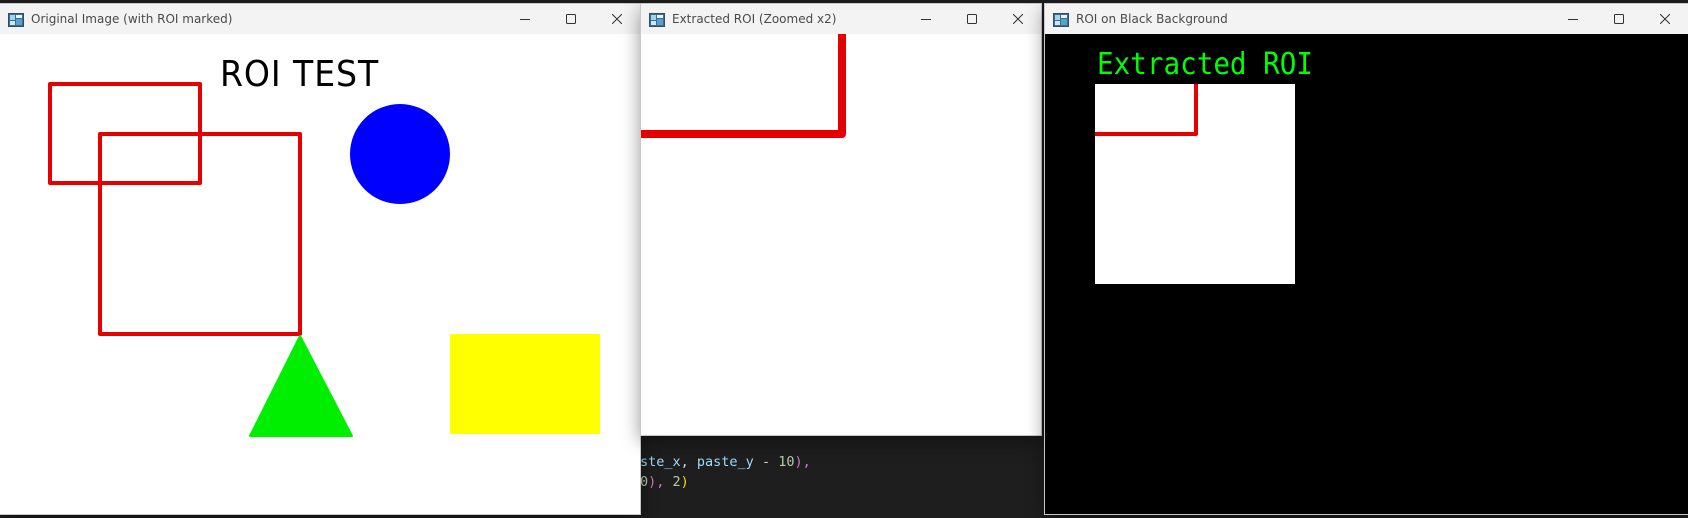  Describe the element at coordinates (725, 462) in the screenshot. I see `code-line-1: ste_x, paste_y - 10),` at that location.